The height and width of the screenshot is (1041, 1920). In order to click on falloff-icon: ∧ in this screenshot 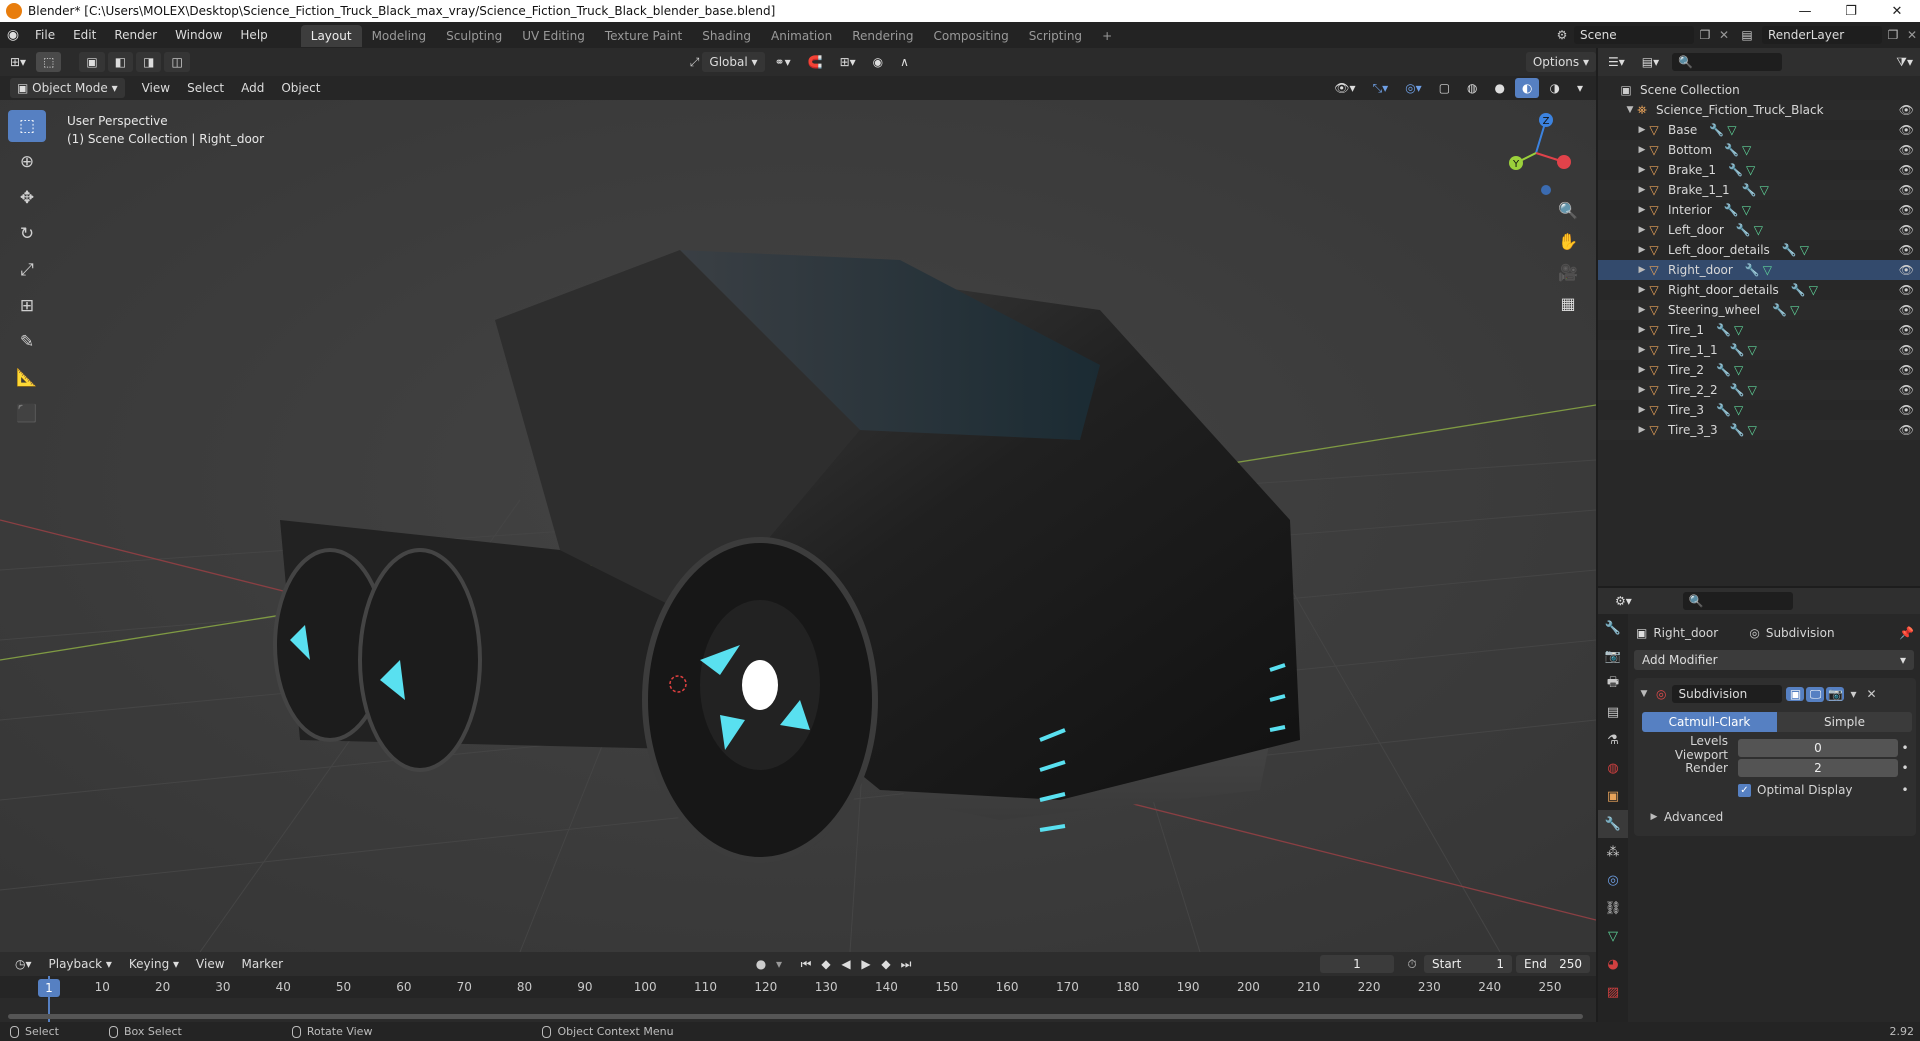, I will do `click(904, 62)`.